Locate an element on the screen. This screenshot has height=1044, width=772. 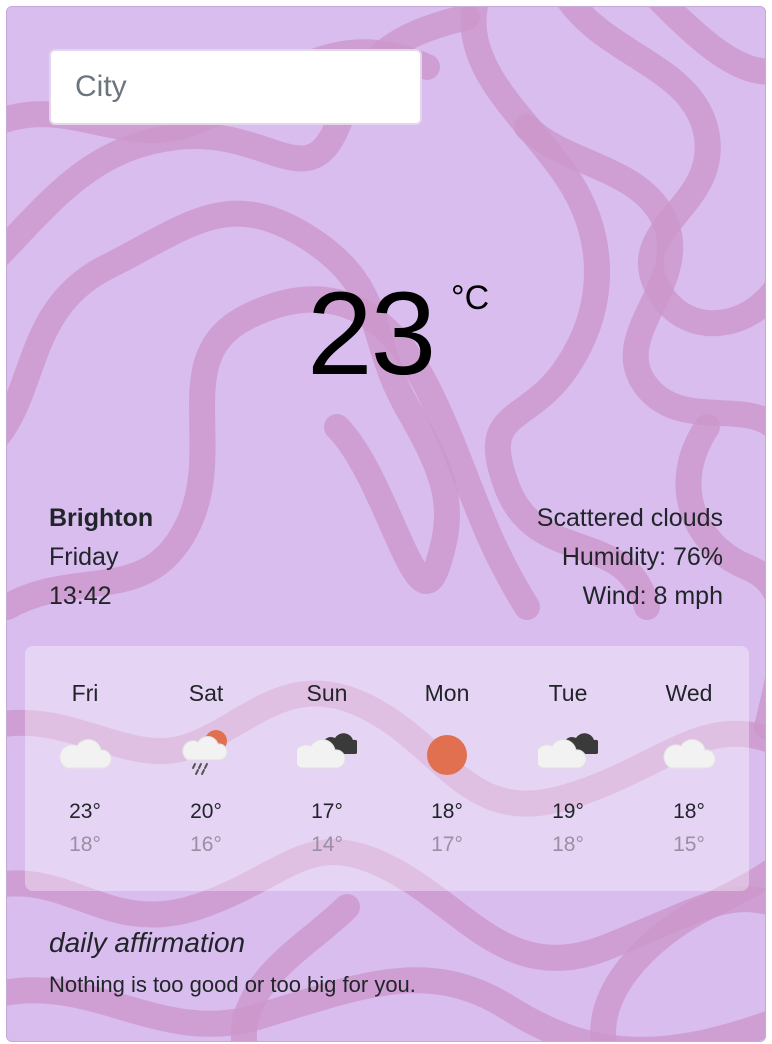
current-time: 13:42 is located at coordinates (80, 596).